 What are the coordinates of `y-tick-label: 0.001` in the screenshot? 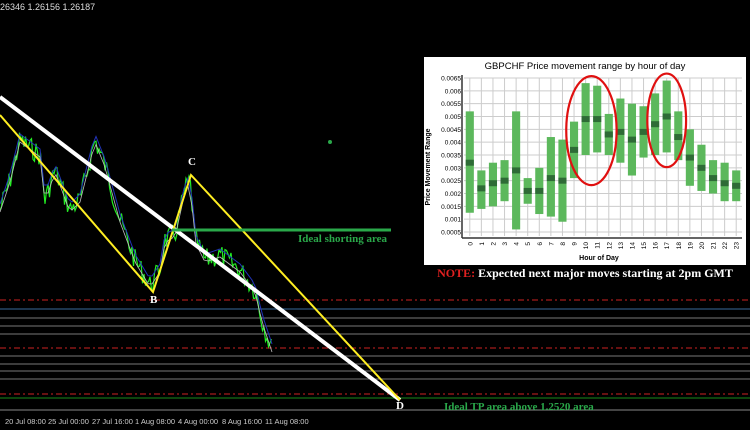 It's located at (453, 220).